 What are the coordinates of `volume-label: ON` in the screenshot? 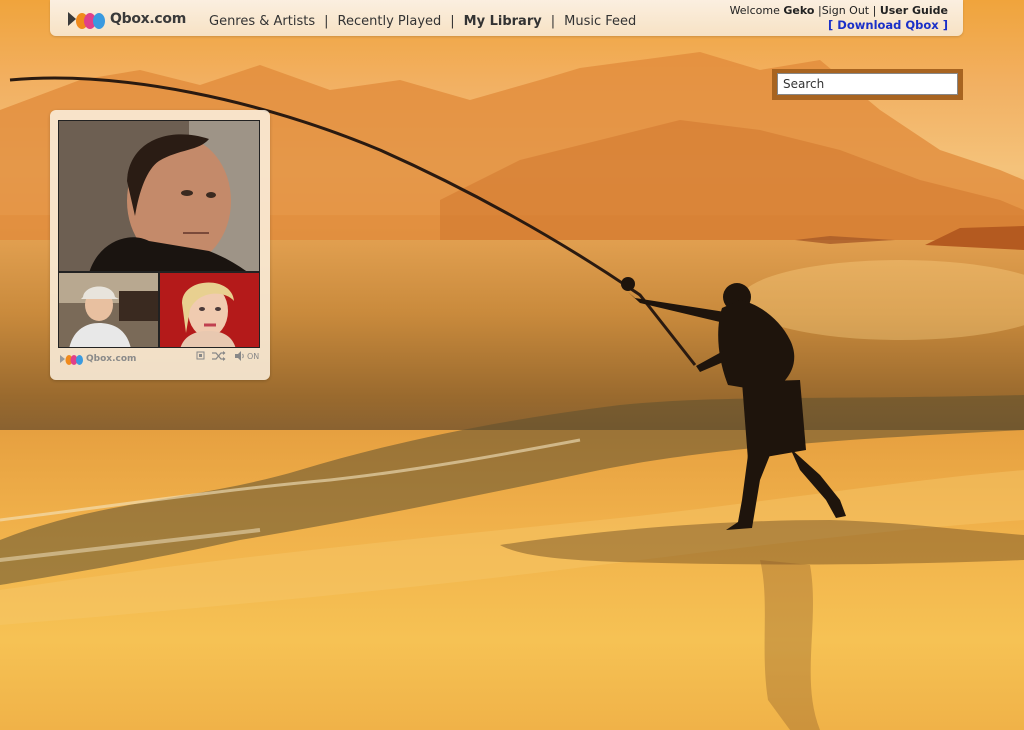 It's located at (253, 356).